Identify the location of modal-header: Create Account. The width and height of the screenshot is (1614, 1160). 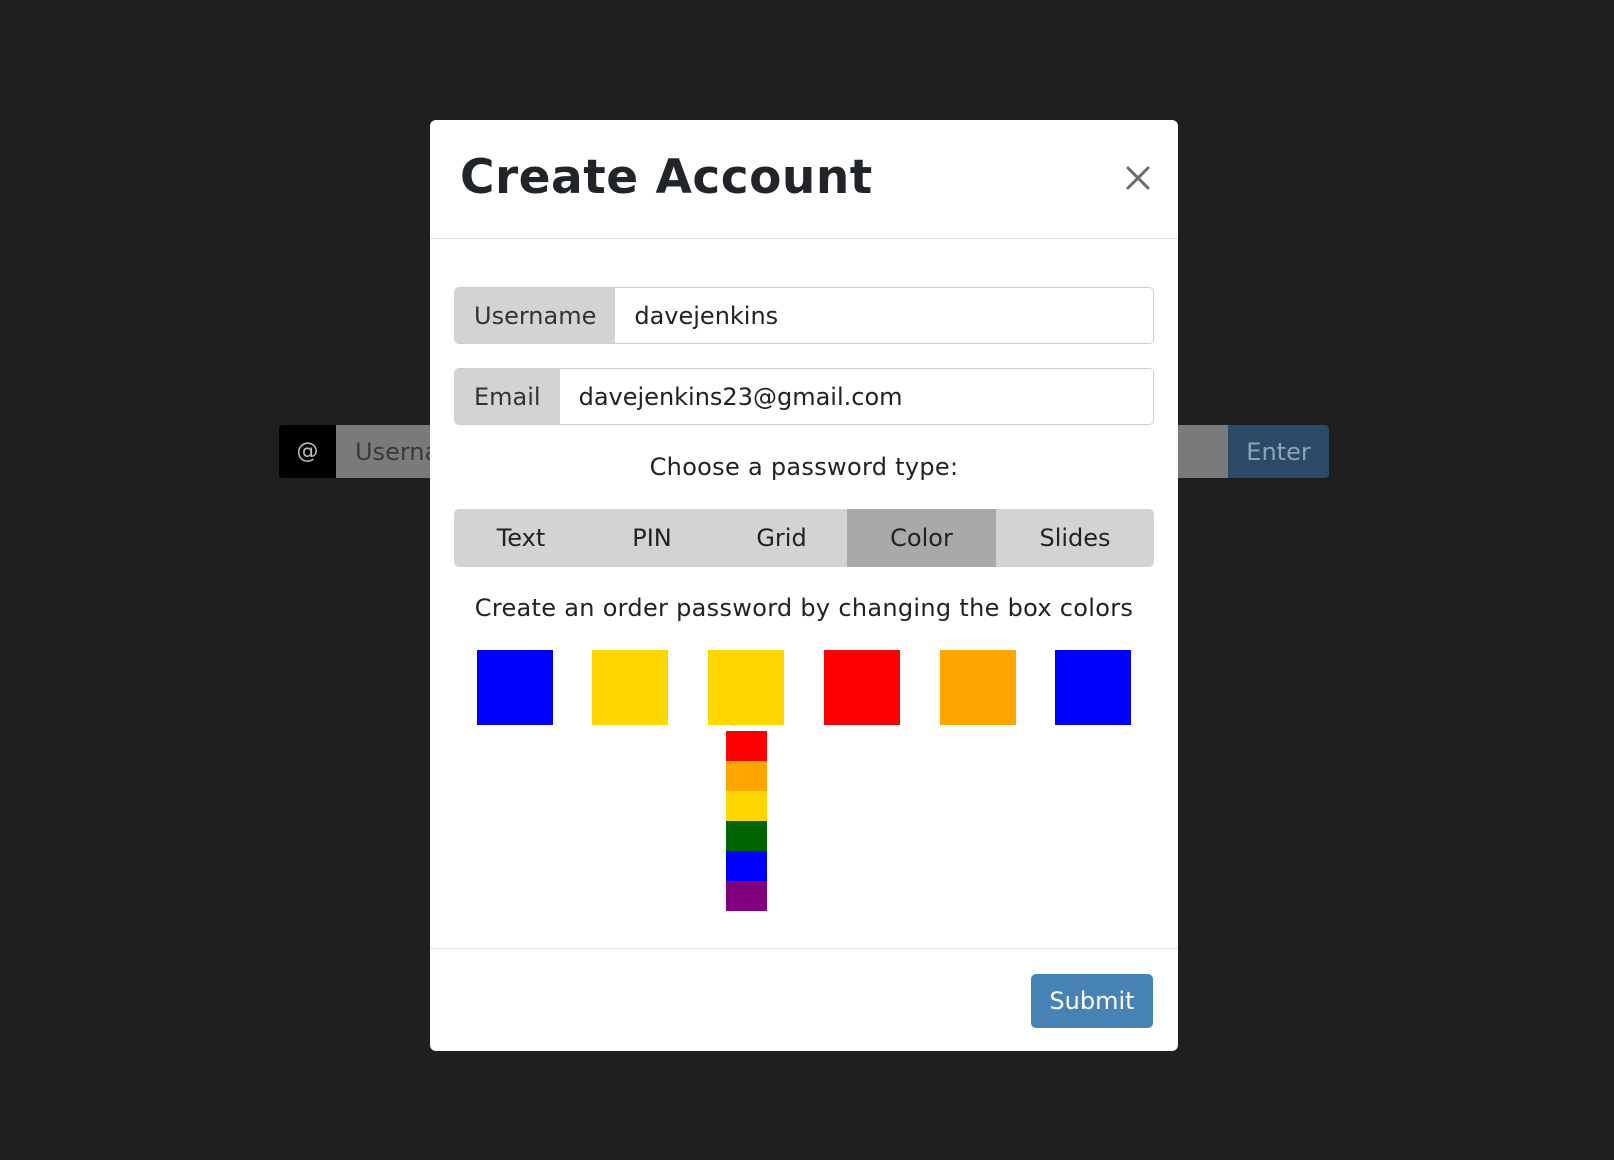
(804, 179).